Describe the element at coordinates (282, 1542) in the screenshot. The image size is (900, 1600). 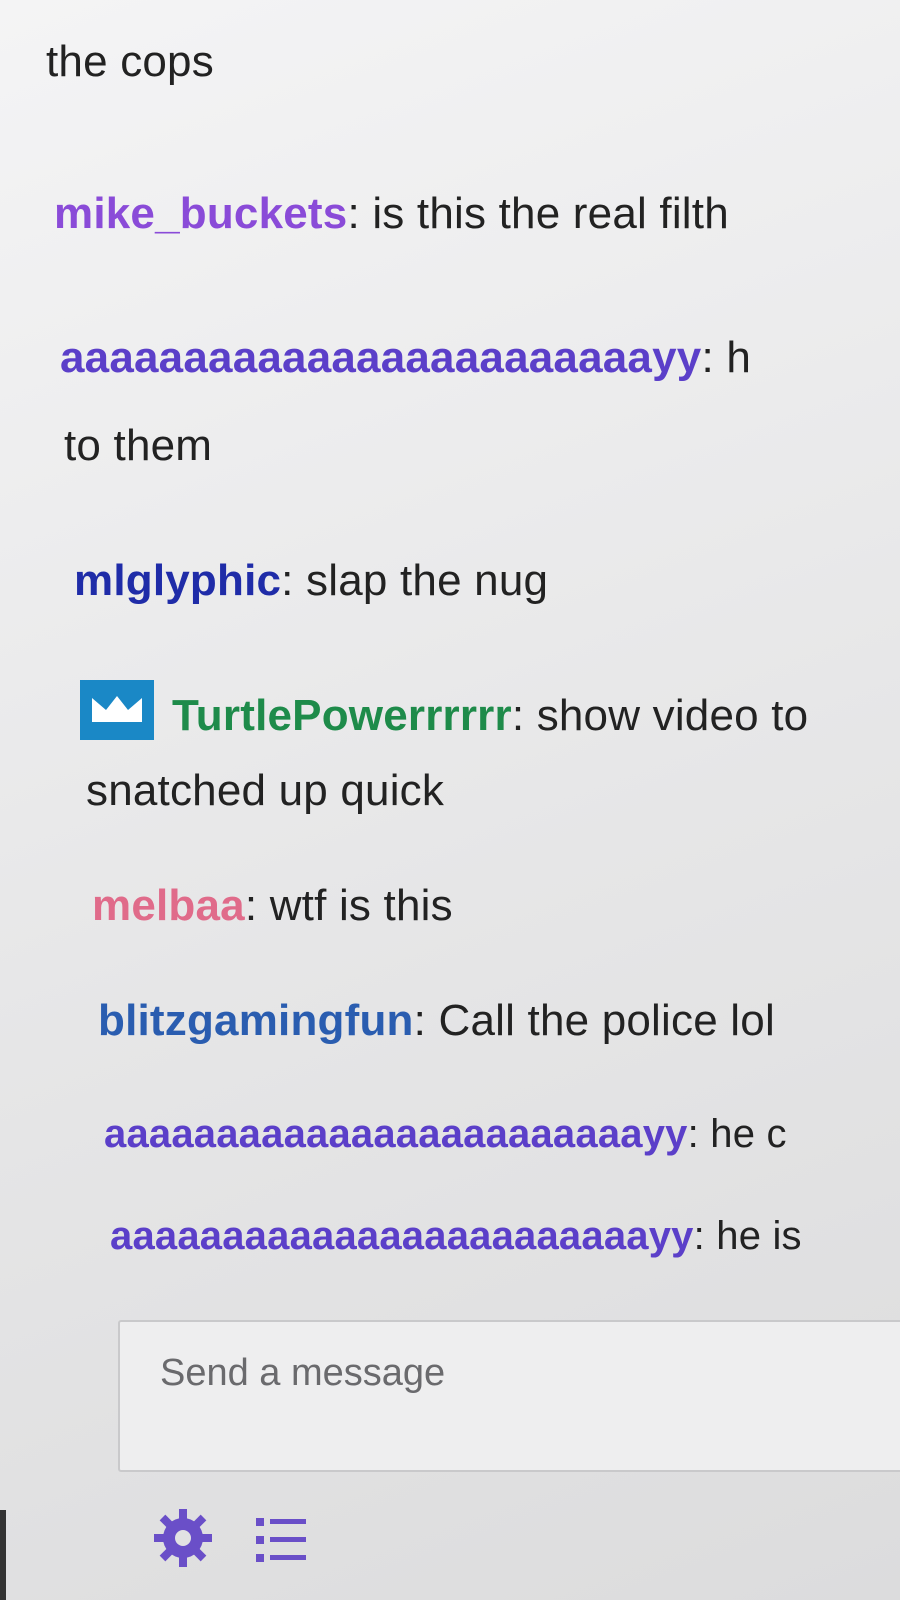
I see `list-icon` at that location.